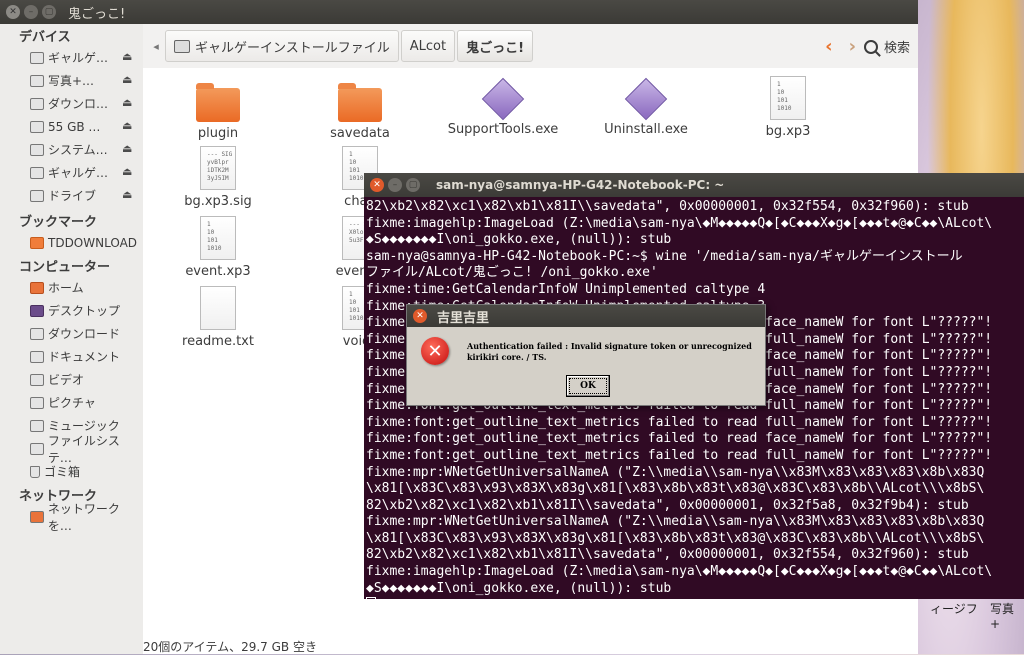  What do you see at coordinates (93, 242) in the screenshot?
I see `sidebar-item-label: TDDOWNLOAD` at bounding box center [93, 242].